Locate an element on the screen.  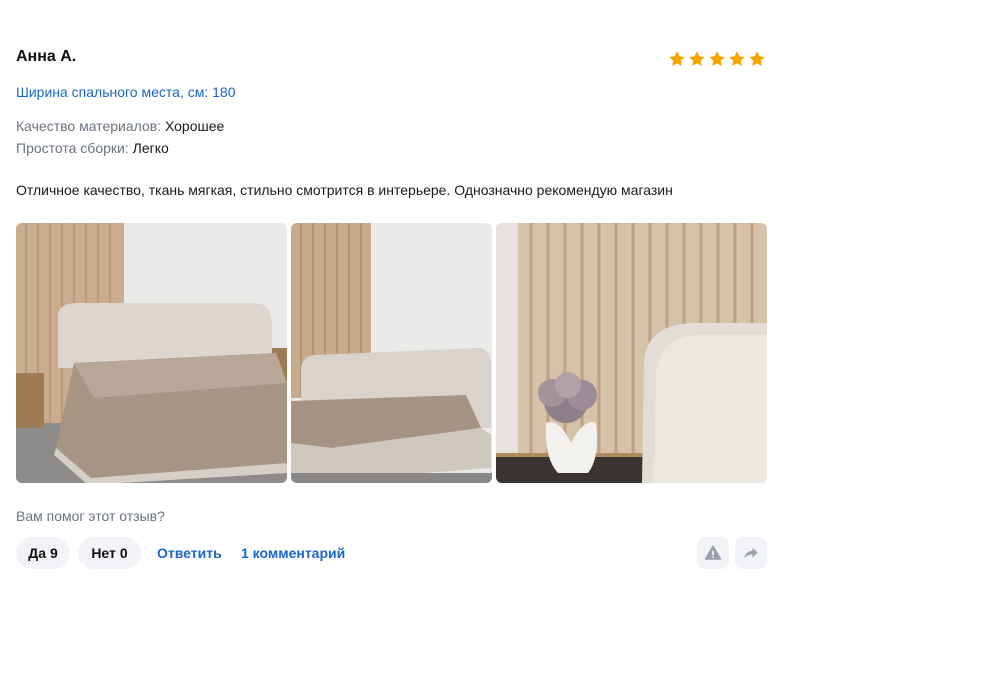
helpful-yes-button: Да 9 is located at coordinates (43, 553).